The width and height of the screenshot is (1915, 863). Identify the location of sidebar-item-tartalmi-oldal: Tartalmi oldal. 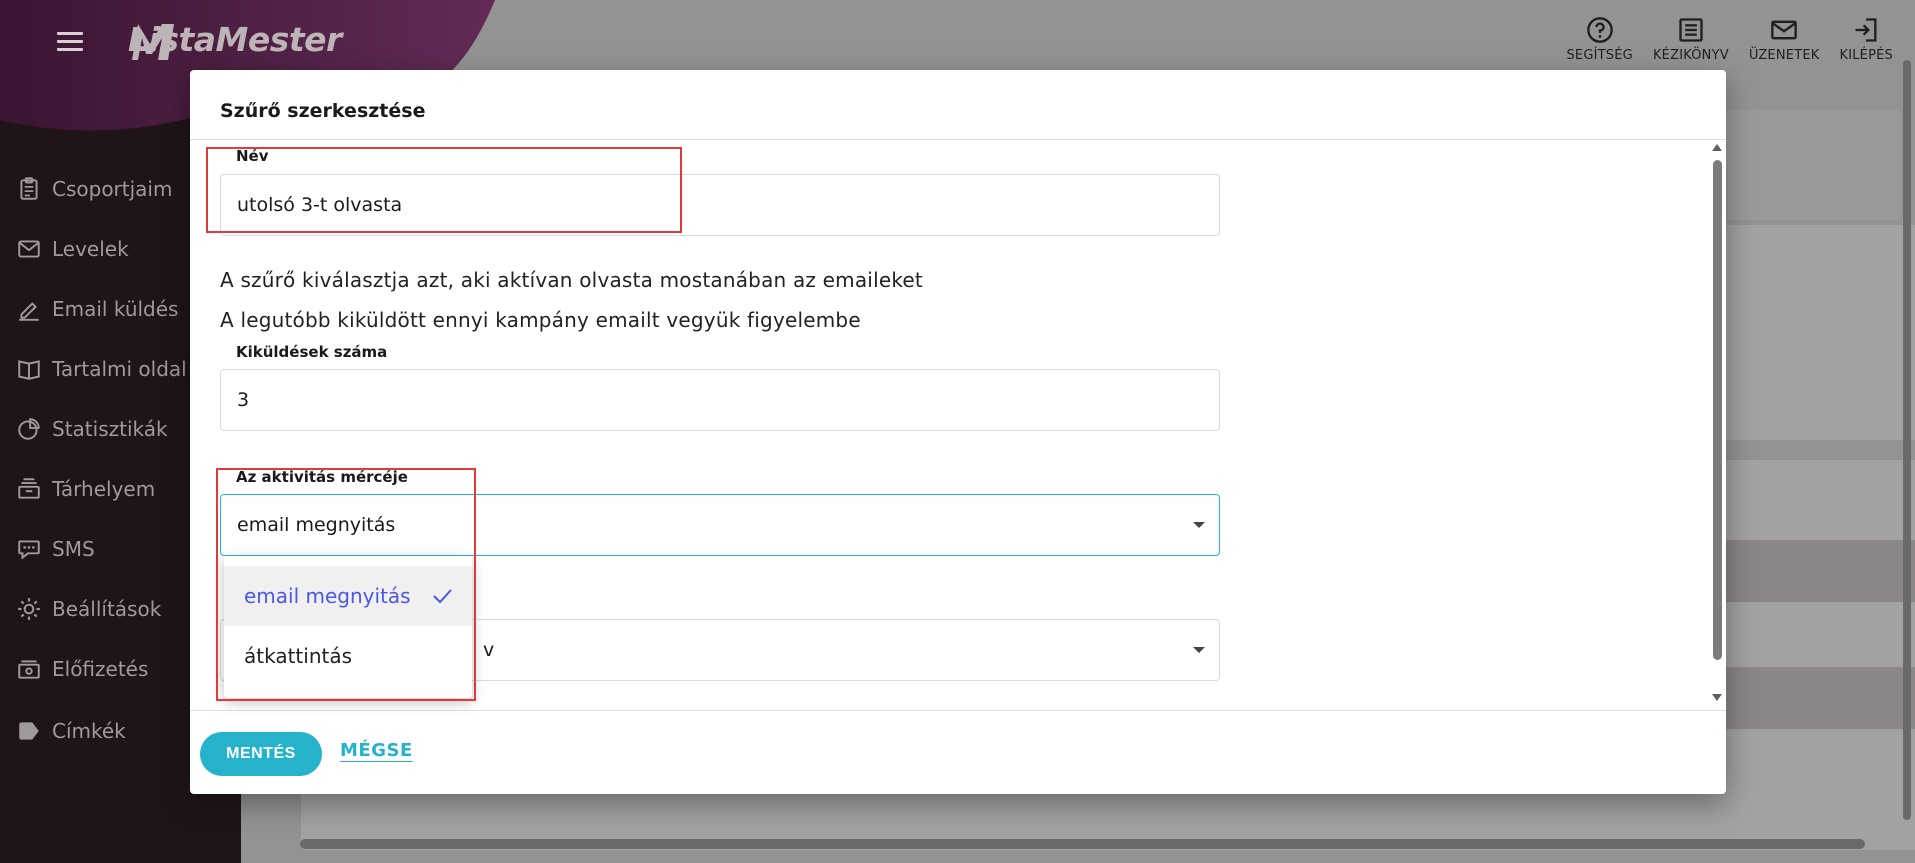
(101, 369).